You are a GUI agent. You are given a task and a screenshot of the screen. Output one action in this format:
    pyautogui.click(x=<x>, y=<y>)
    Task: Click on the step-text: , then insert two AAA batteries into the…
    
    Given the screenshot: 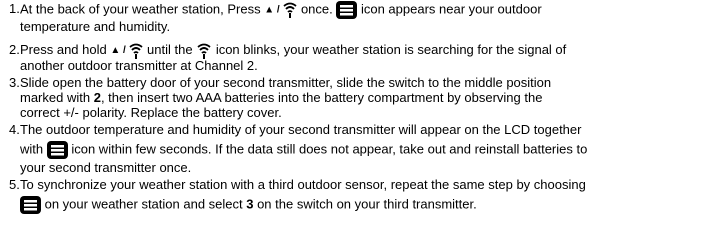 What is the action you would take?
    pyautogui.click(x=321, y=97)
    